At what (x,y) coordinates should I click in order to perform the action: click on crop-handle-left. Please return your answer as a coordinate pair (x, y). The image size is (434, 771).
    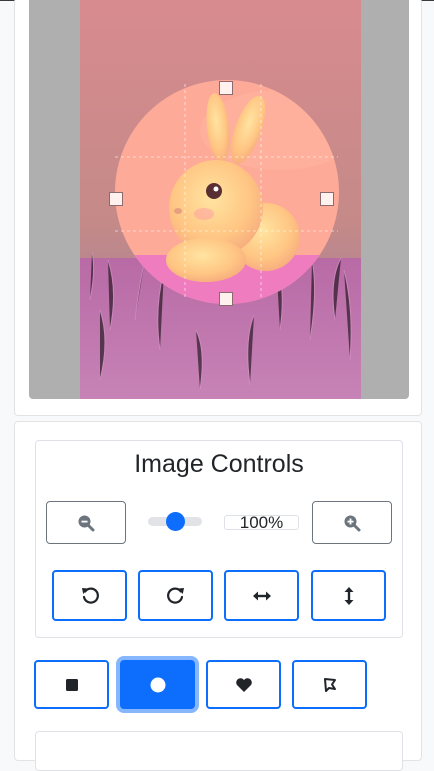
    Looking at the image, I should click on (116, 199).